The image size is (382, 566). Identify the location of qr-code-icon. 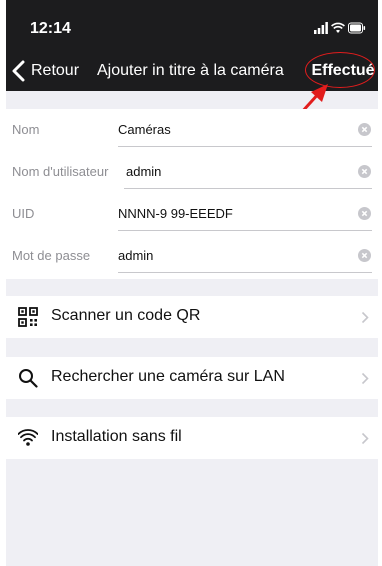
(28, 317).